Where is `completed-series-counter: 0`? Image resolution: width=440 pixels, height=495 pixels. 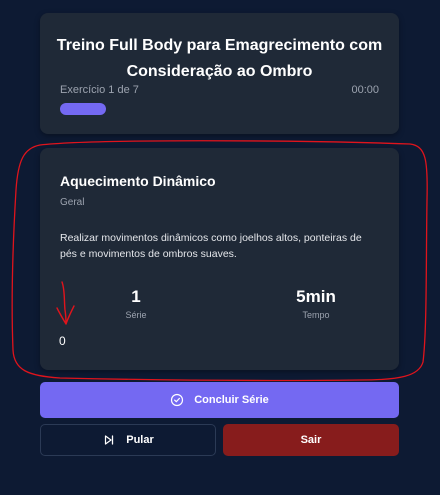 completed-series-counter: 0 is located at coordinates (62, 341).